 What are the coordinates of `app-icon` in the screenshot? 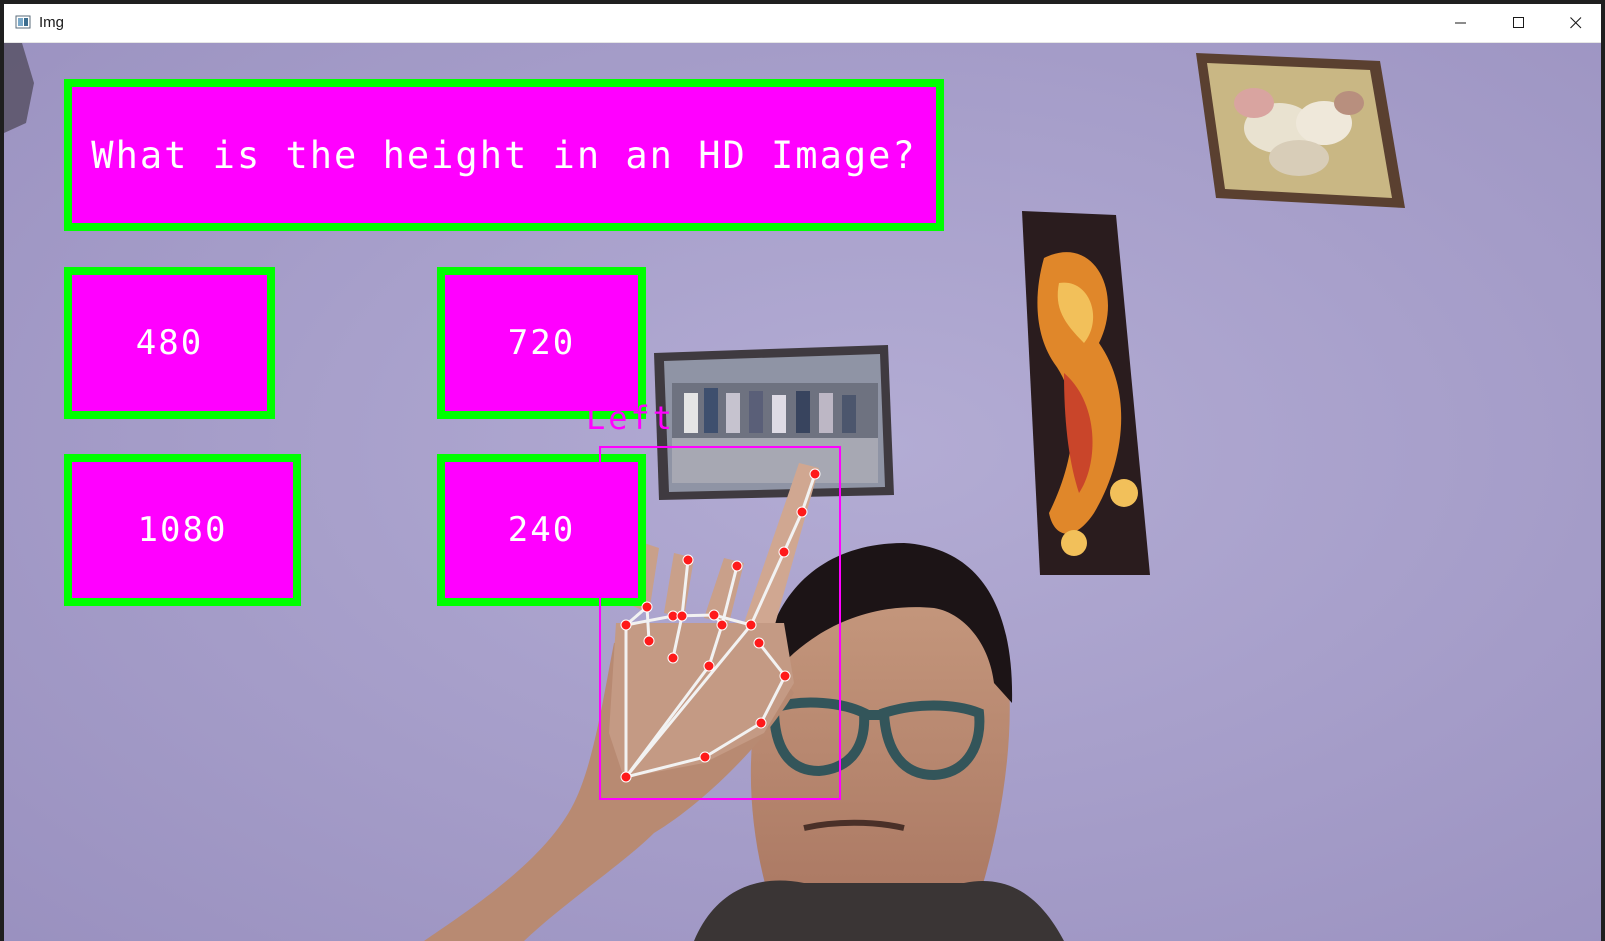 It's located at (23, 22).